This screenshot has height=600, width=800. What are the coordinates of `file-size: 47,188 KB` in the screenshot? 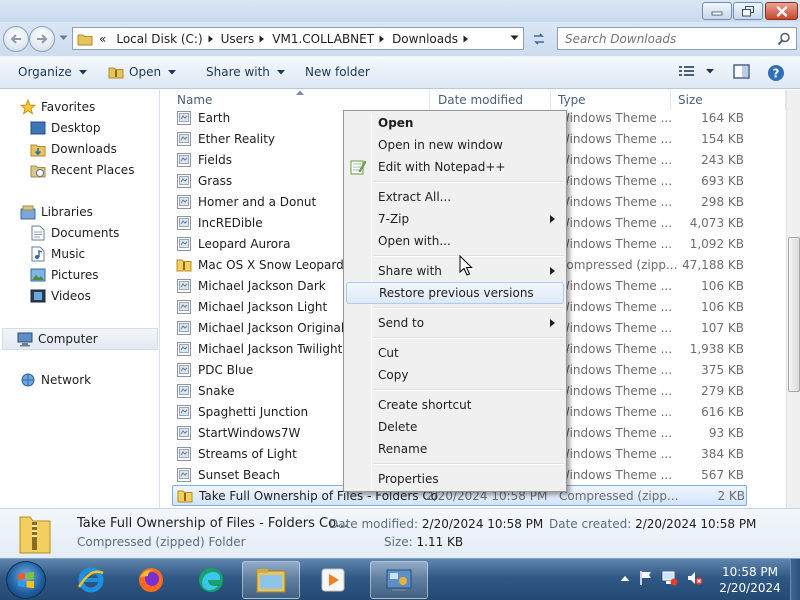 It's located at (713, 264).